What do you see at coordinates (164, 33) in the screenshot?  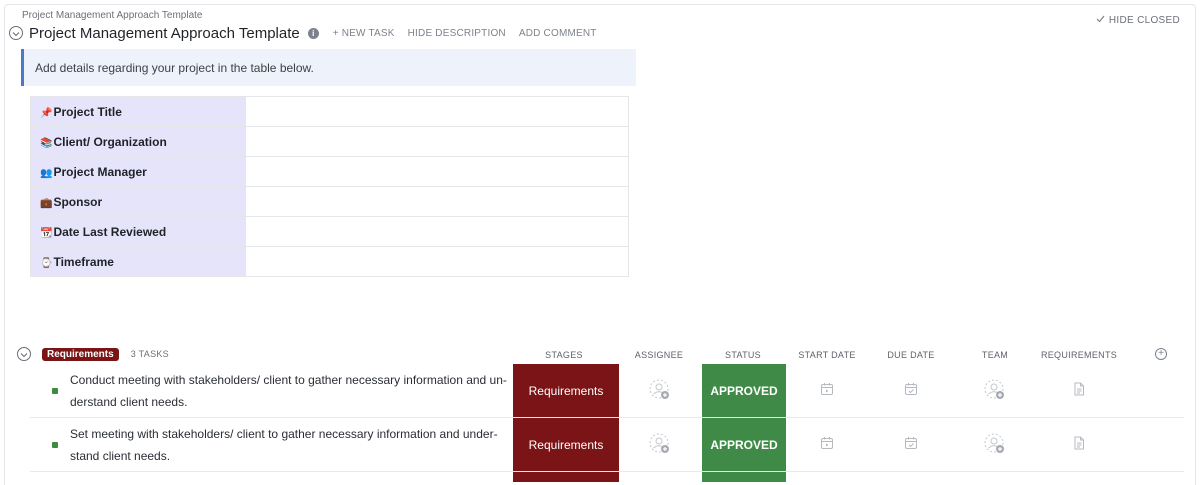 I see `page-title: Project Management Approach Template` at bounding box center [164, 33].